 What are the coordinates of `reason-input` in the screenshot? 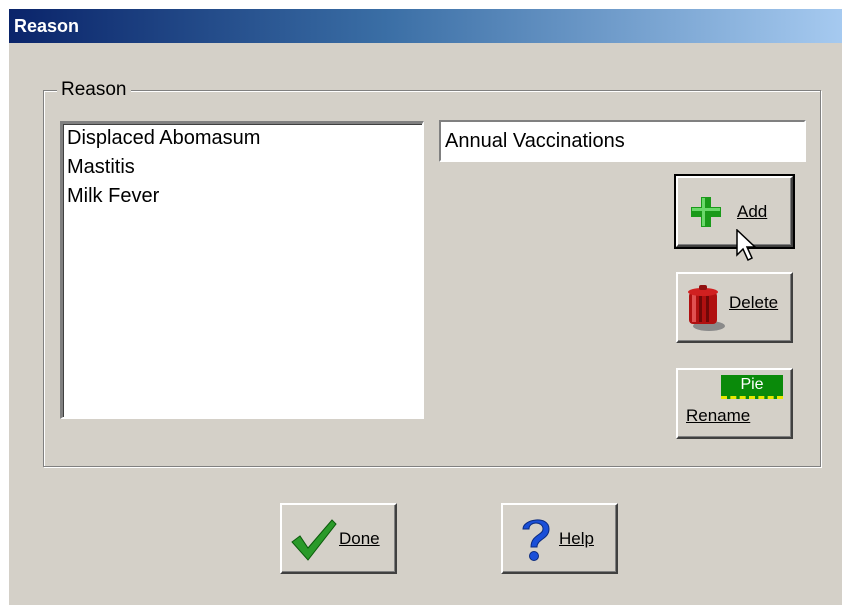 It's located at (622, 141).